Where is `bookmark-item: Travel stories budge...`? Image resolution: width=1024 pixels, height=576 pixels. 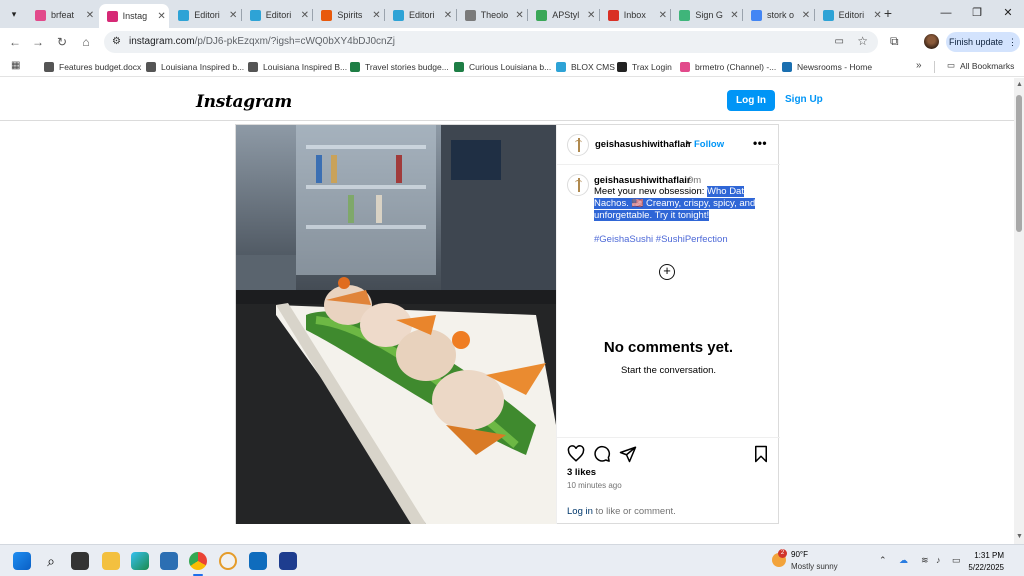 bookmark-item: Travel stories budge... is located at coordinates (399, 66).